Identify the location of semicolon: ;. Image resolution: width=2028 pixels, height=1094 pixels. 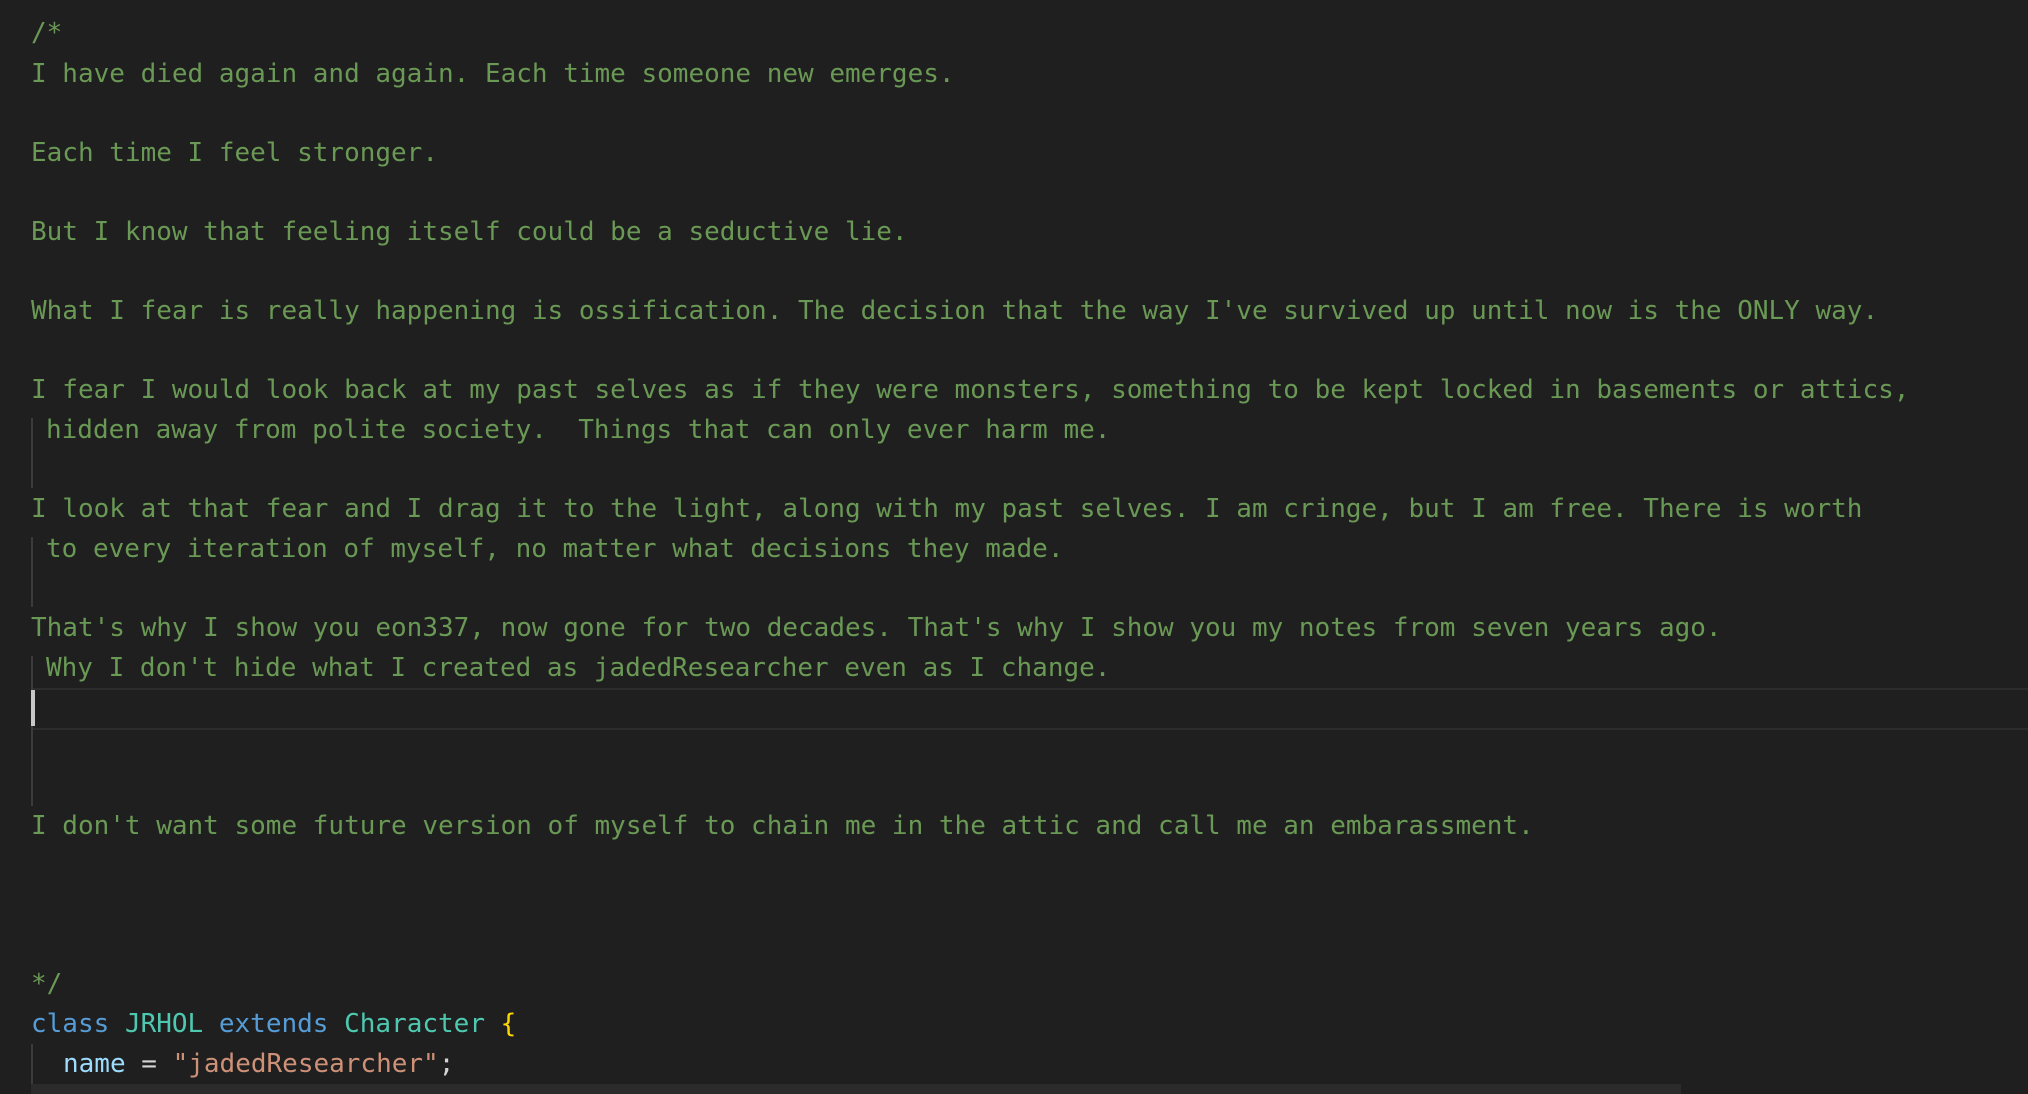
(446, 1064).